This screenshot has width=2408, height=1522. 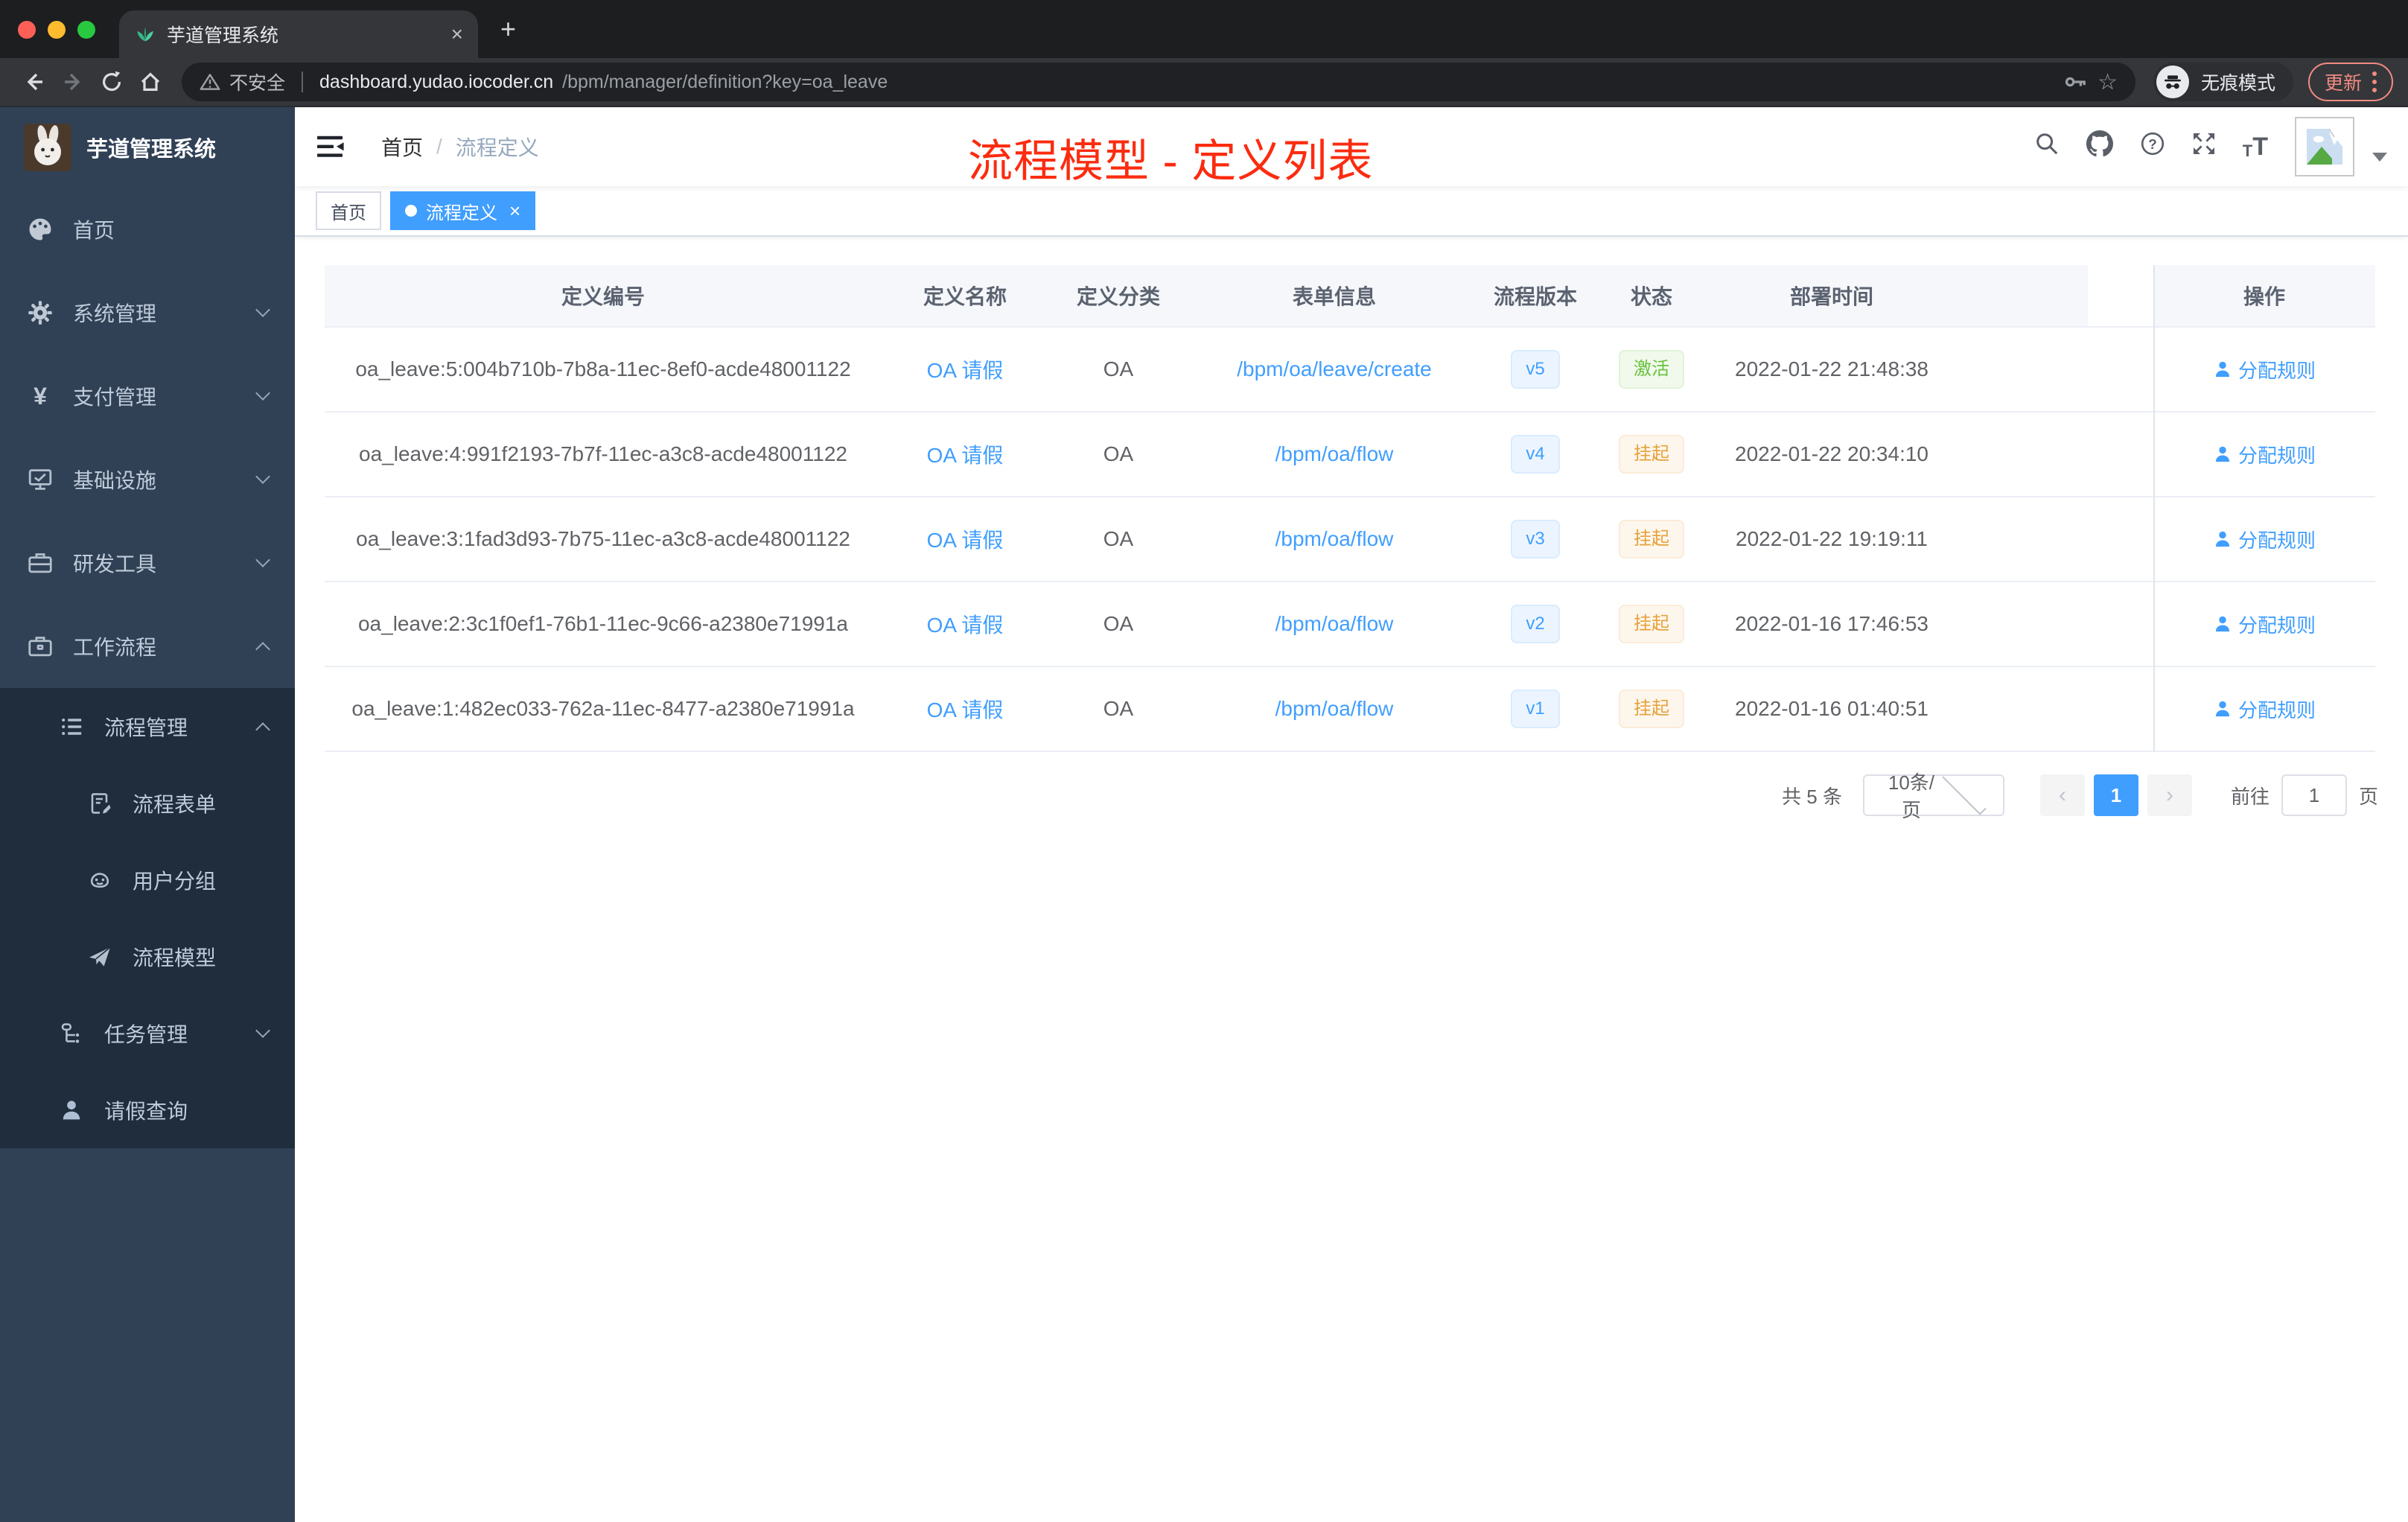 I want to click on prev-page-button: ‹, so click(x=2062, y=795).